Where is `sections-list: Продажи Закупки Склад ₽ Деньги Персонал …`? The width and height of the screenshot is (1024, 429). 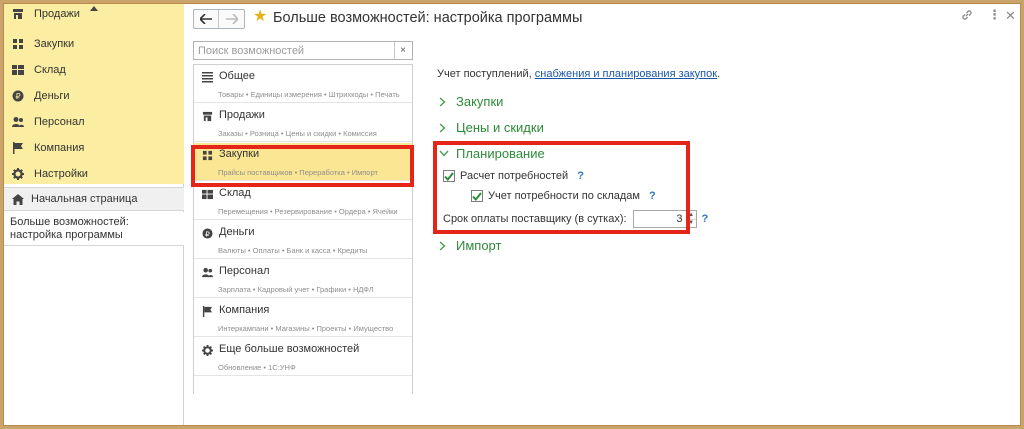
sections-list: Продажи Закупки Склад ₽ Деньги Персонал … is located at coordinates (94, 94).